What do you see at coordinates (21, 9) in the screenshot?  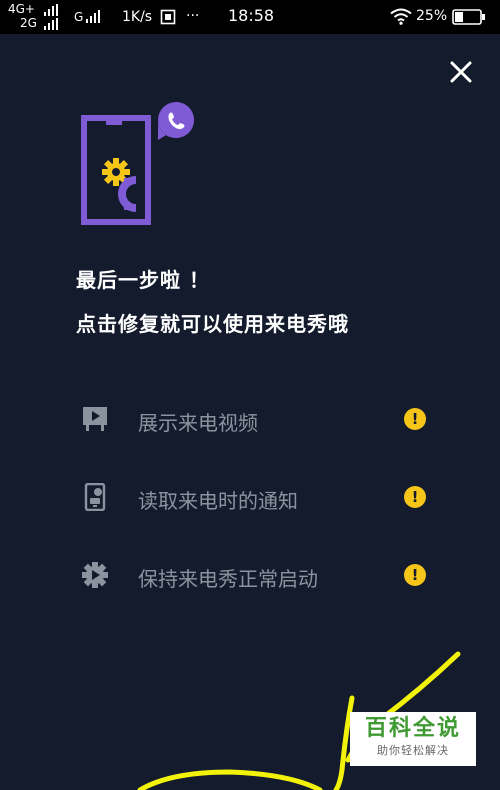 I see `network-type-4g: 4G+` at bounding box center [21, 9].